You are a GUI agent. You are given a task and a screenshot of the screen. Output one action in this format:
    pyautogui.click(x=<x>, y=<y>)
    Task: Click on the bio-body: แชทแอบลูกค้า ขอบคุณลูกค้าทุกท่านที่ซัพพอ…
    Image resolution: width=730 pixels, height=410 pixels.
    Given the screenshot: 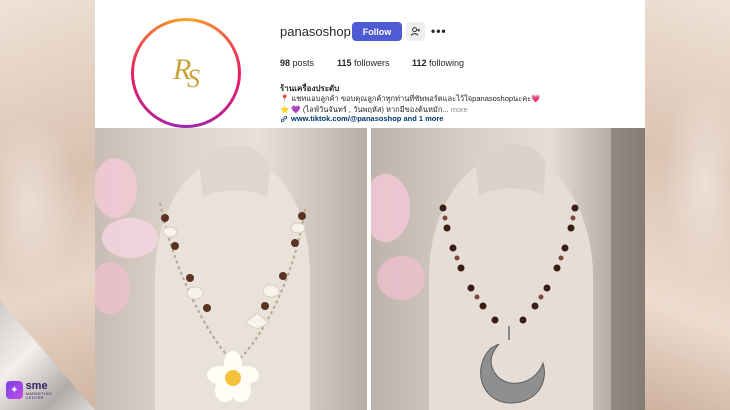 What is the action you would take?
    pyautogui.click(x=410, y=104)
    